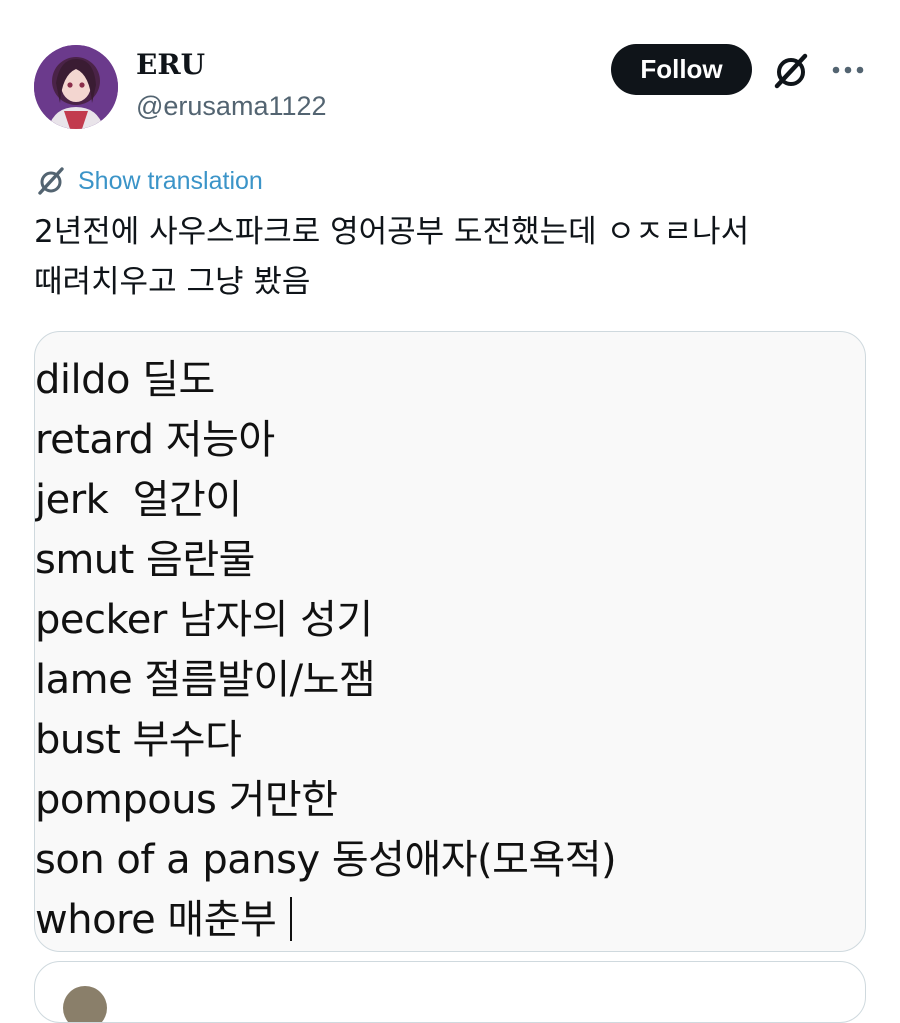 This screenshot has width=900, height=1023. Describe the element at coordinates (138, 740) in the screenshot. I see `vocab-item: bust 부수다` at that location.